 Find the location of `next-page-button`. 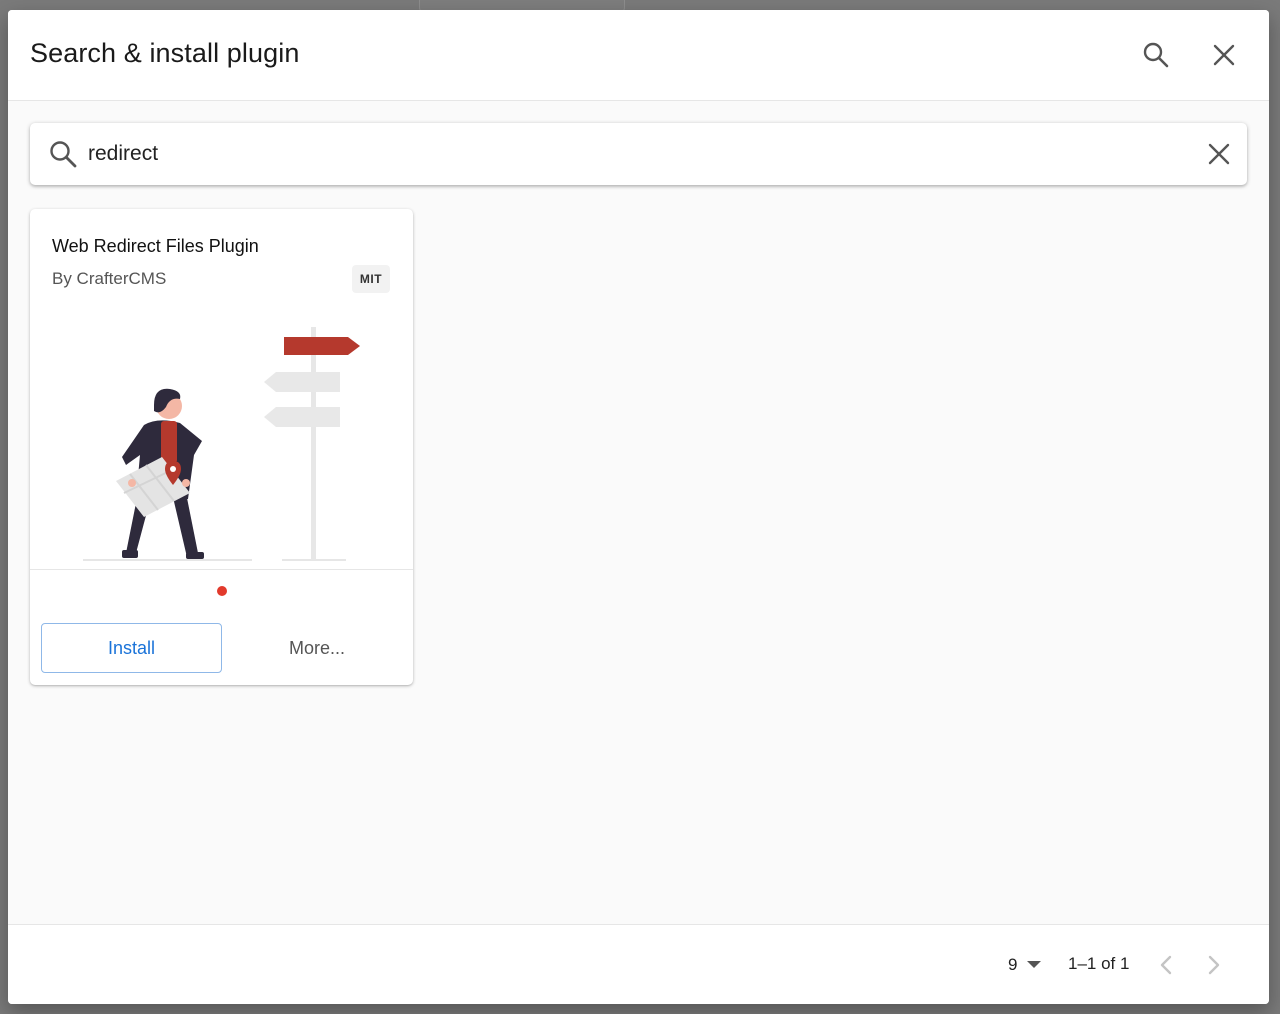

next-page-button is located at coordinates (1214, 965).